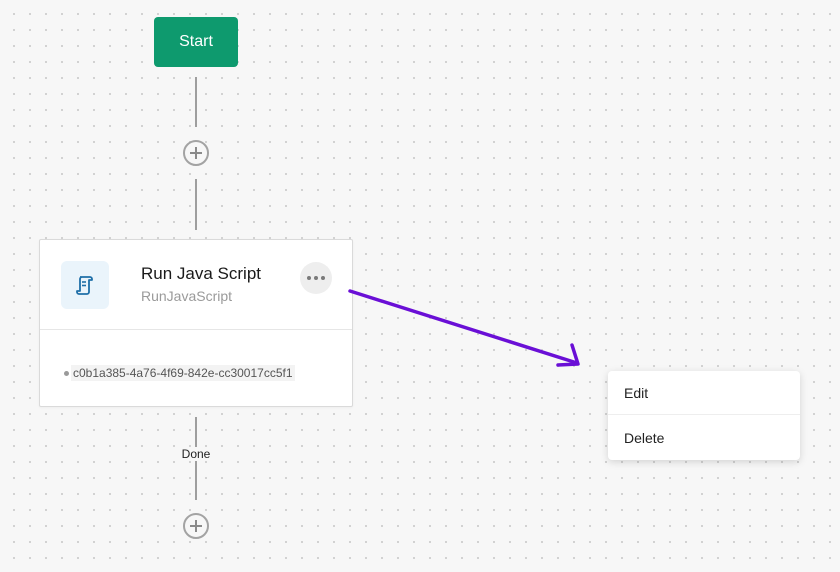 The width and height of the screenshot is (840, 572). What do you see at coordinates (196, 454) in the screenshot?
I see `done-label: Done` at bounding box center [196, 454].